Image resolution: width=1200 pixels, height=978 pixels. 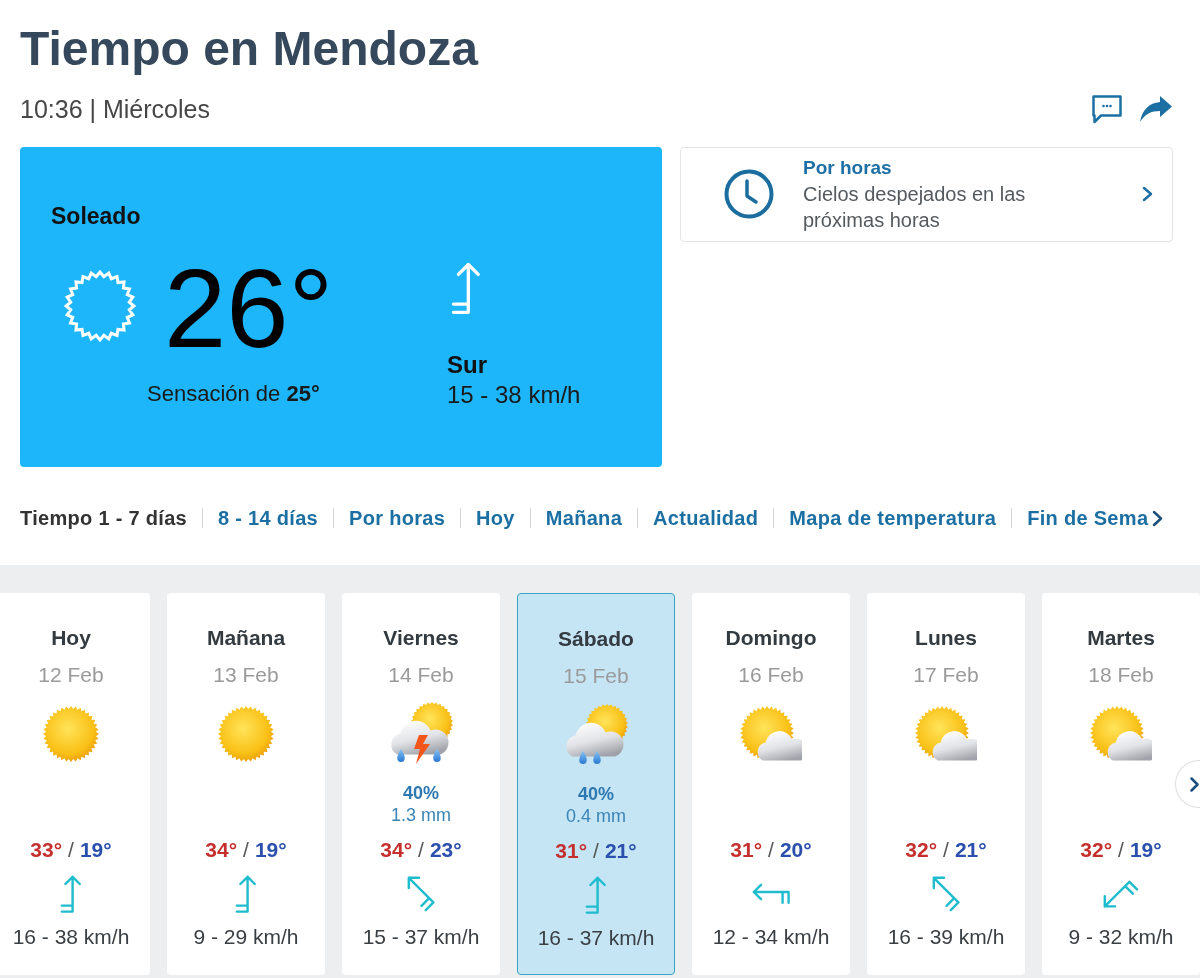 What do you see at coordinates (596, 938) in the screenshot?
I see `wind-speed: 16 - 37 km/h` at bounding box center [596, 938].